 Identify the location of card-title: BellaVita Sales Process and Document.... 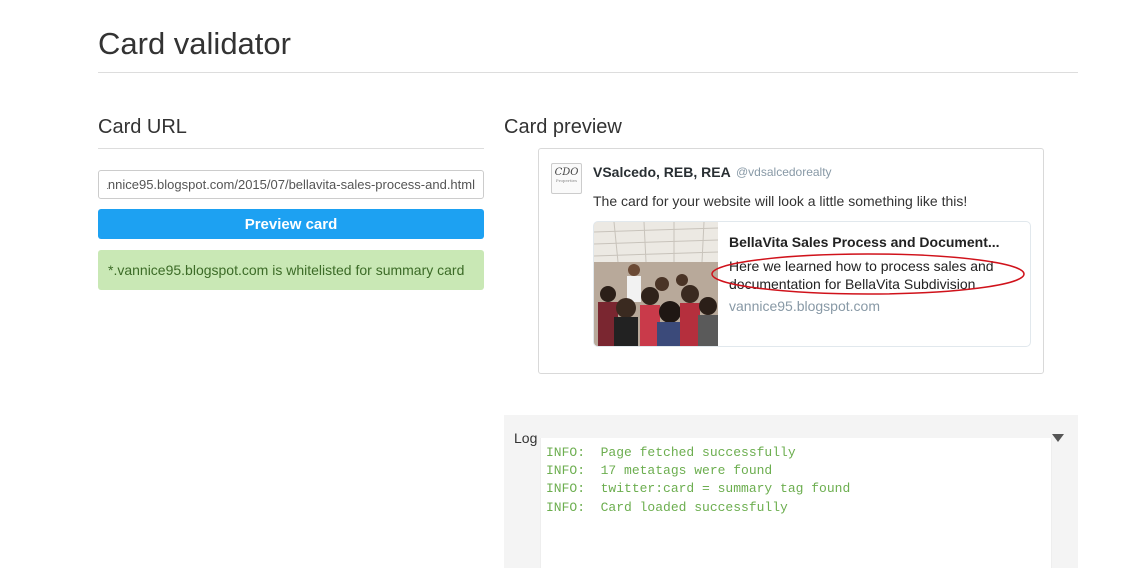
(864, 242).